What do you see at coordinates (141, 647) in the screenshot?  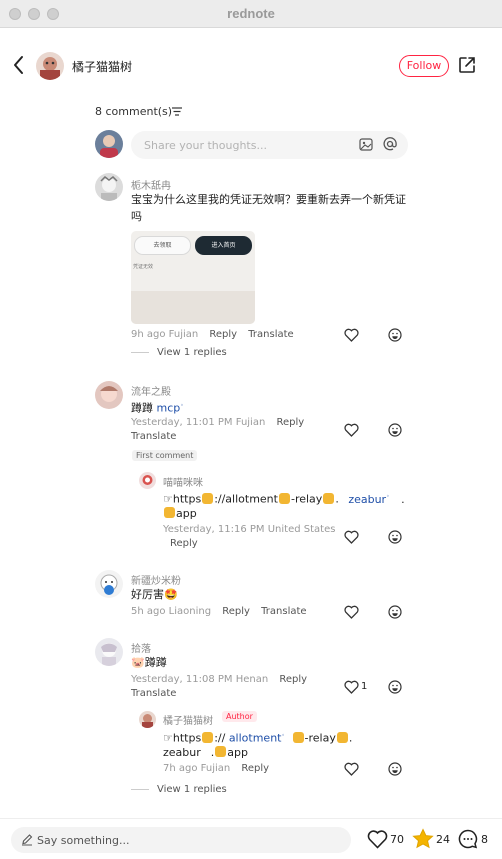 I see `comment-author: 拾落` at bounding box center [141, 647].